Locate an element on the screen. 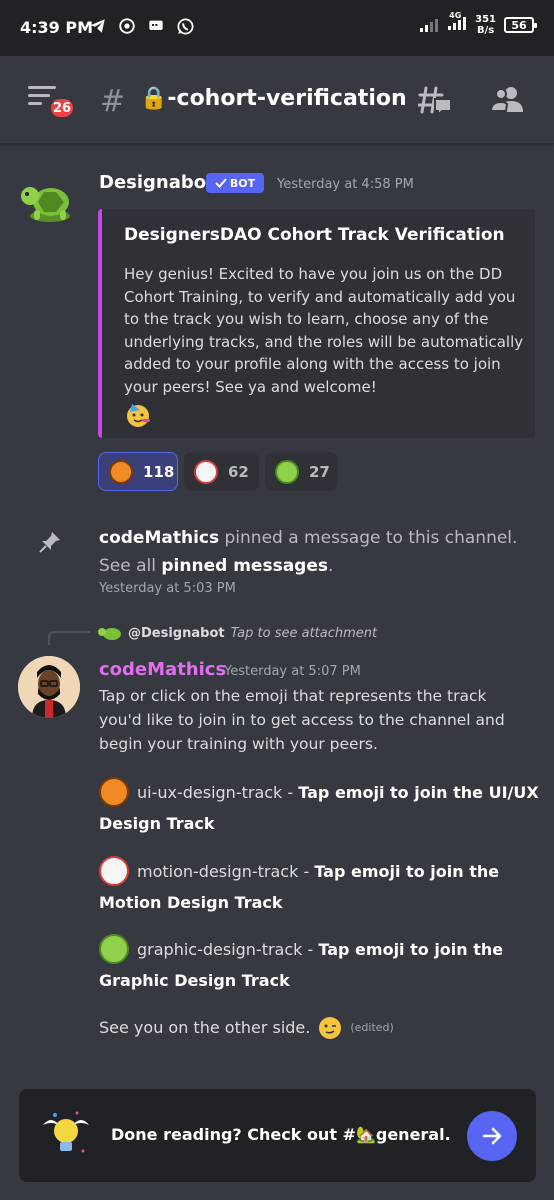 This screenshot has height=1200, width=554. reaction-tennis-ball: 27 is located at coordinates (301, 471).